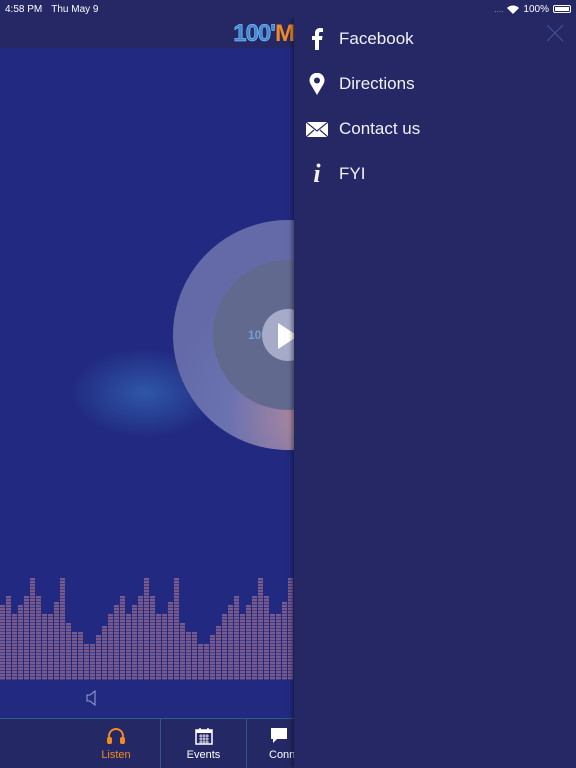 The width and height of the screenshot is (576, 768). I want to click on station-logo: 100'M, so click(263, 33).